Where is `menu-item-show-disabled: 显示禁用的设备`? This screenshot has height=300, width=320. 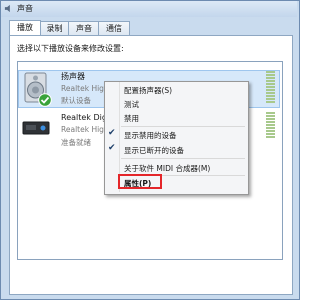
menu-item-show-disabled: 显示禁用的设备 is located at coordinates (150, 135).